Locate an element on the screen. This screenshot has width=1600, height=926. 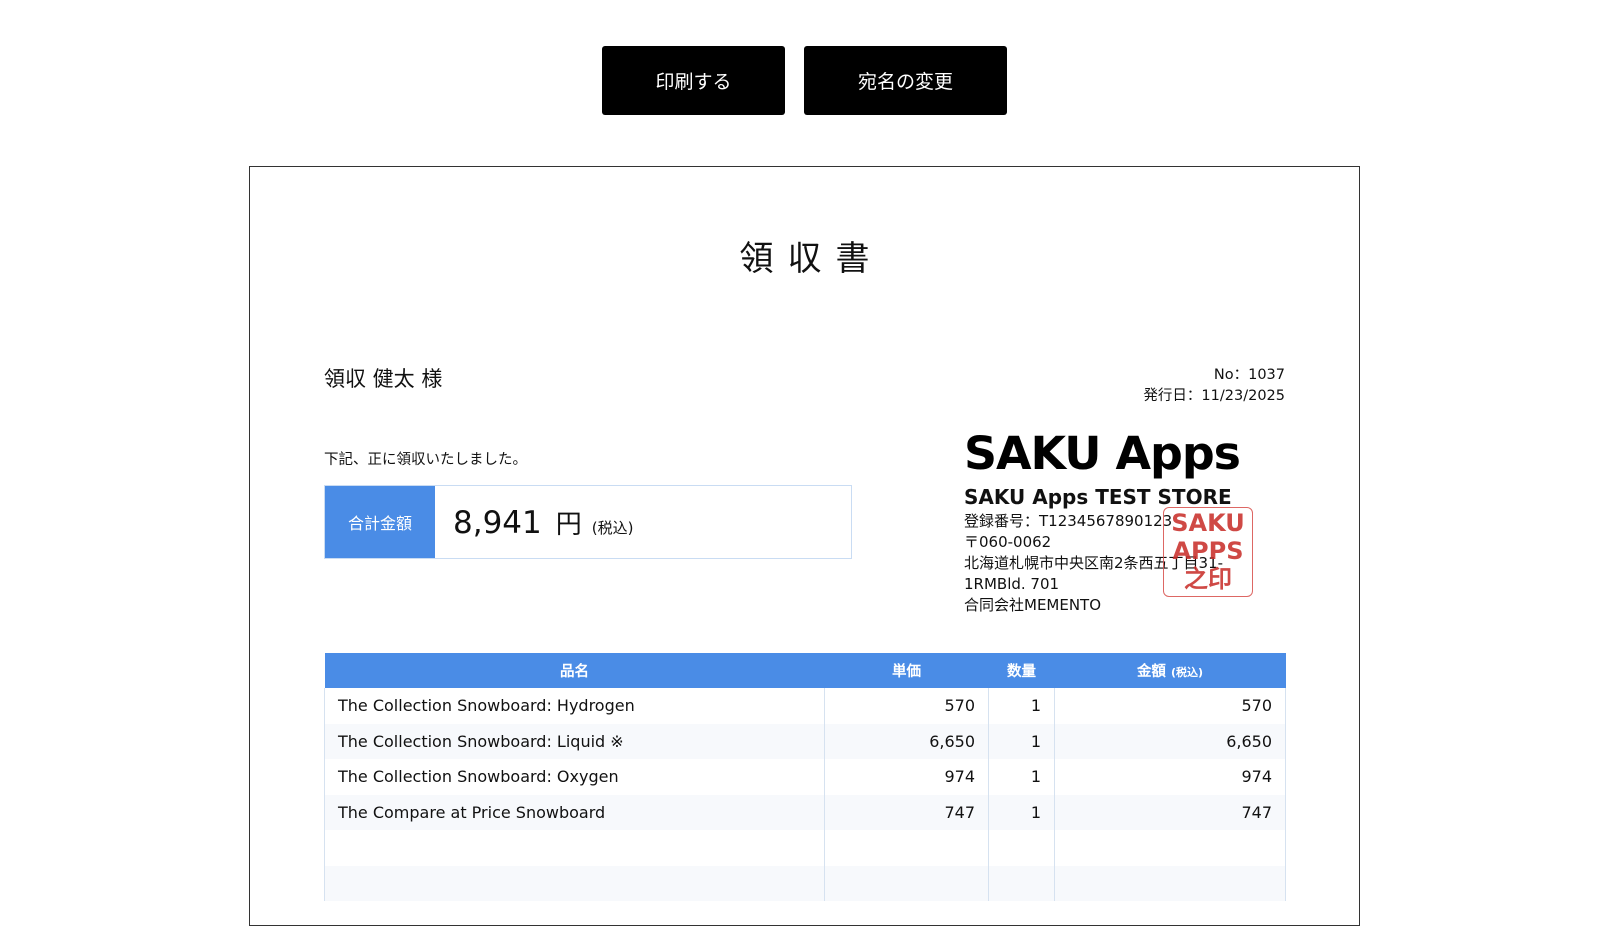
header-unit-price: 単価 is located at coordinates (906, 670).